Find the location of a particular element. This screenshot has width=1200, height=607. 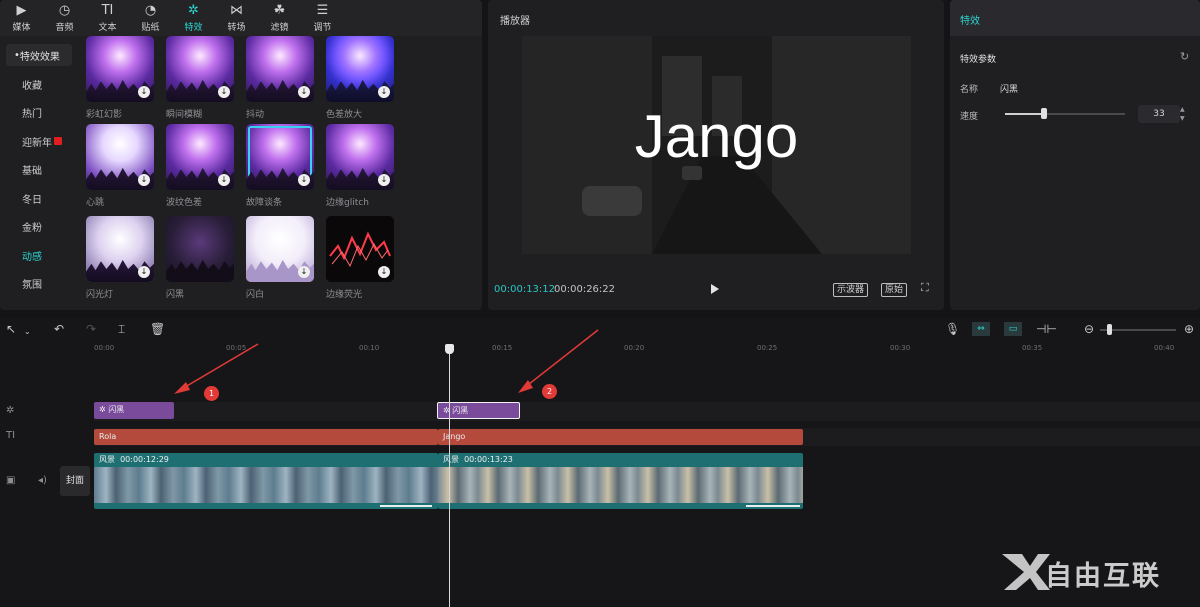

effect-card: ↓ 心跳 is located at coordinates (121, 166).